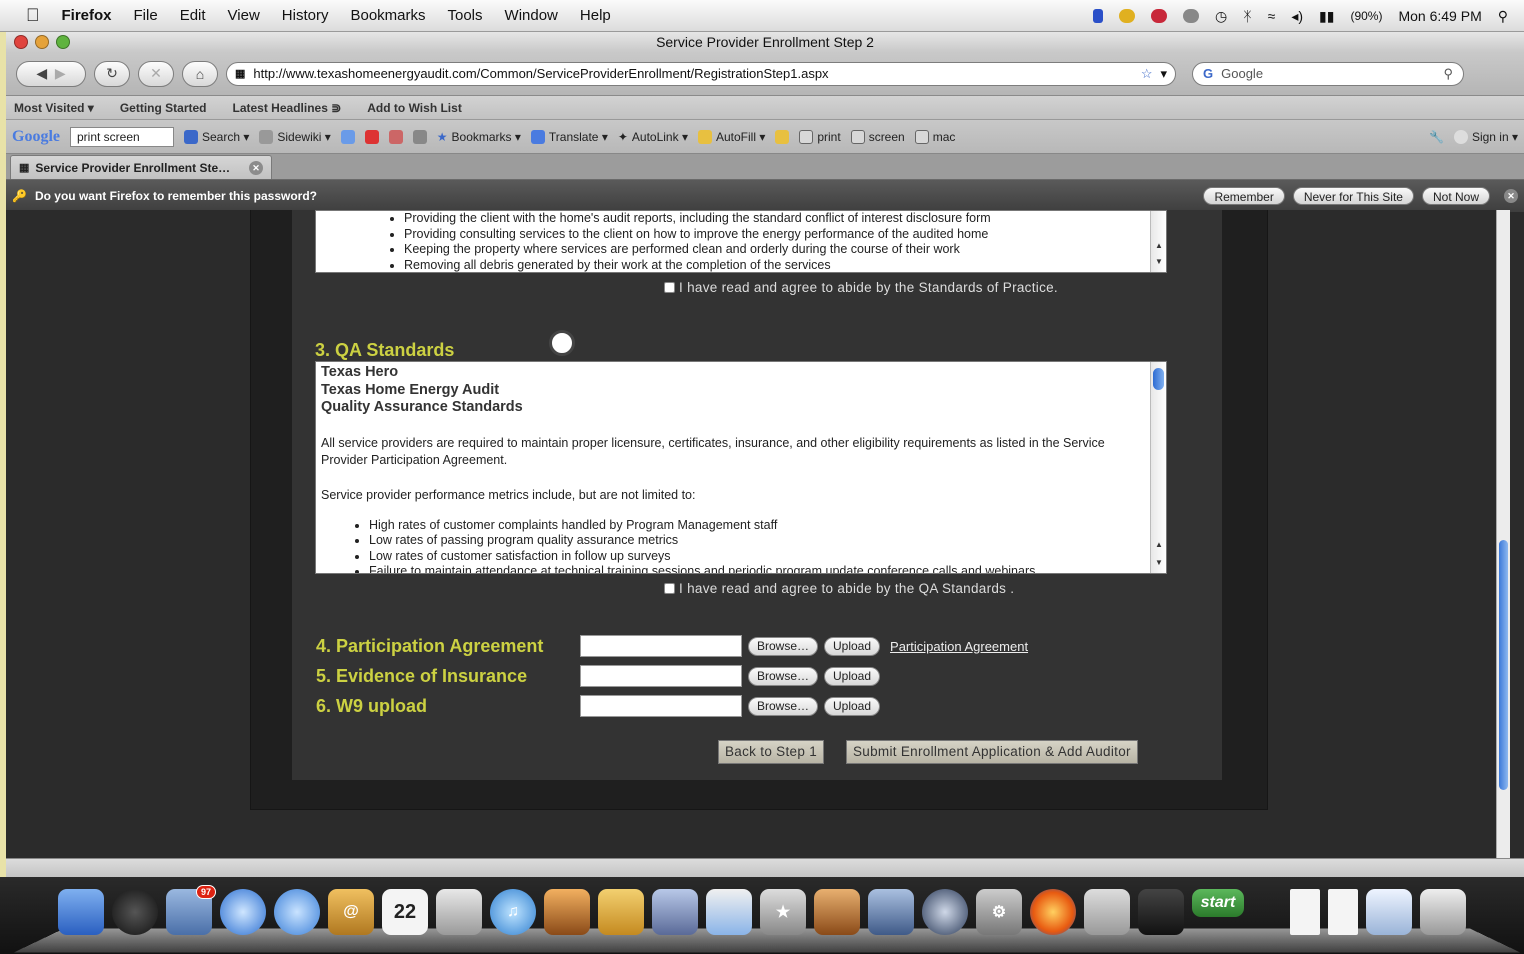 This screenshot has width=1524, height=954. I want to click on back-arrow-icon: ◀, so click(41, 73).